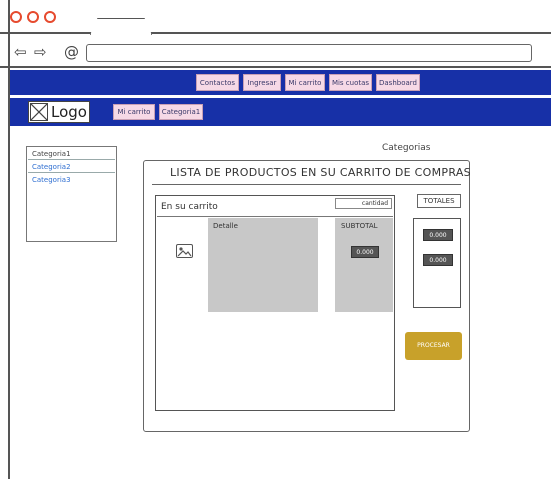  Describe the element at coordinates (350, 82) in the screenshot. I see `nav-mis-cuotas: Mis cuotas` at that location.